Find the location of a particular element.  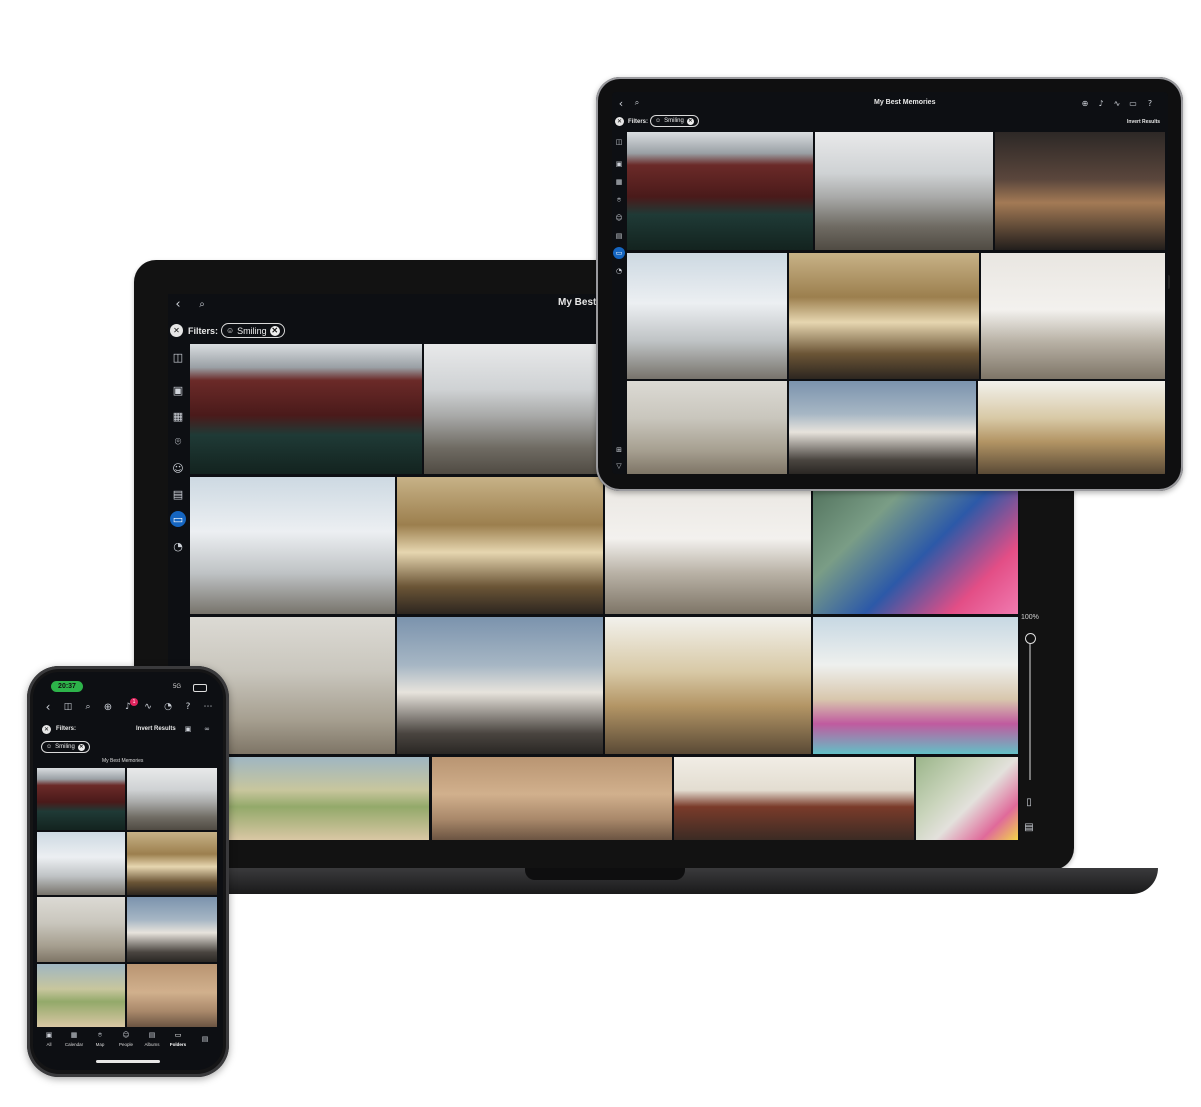

bell-icon: ♪ is located at coordinates (1101, 103).